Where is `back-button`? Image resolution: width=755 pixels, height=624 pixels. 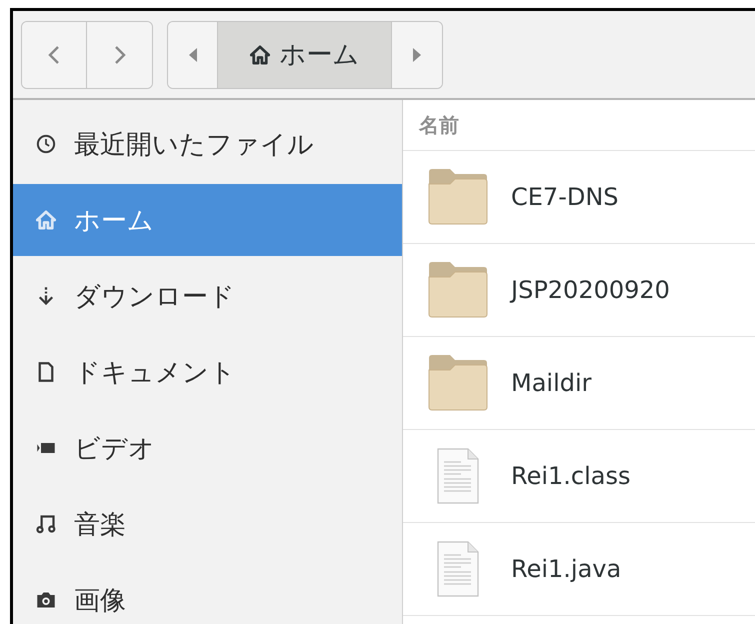 back-button is located at coordinates (54, 55).